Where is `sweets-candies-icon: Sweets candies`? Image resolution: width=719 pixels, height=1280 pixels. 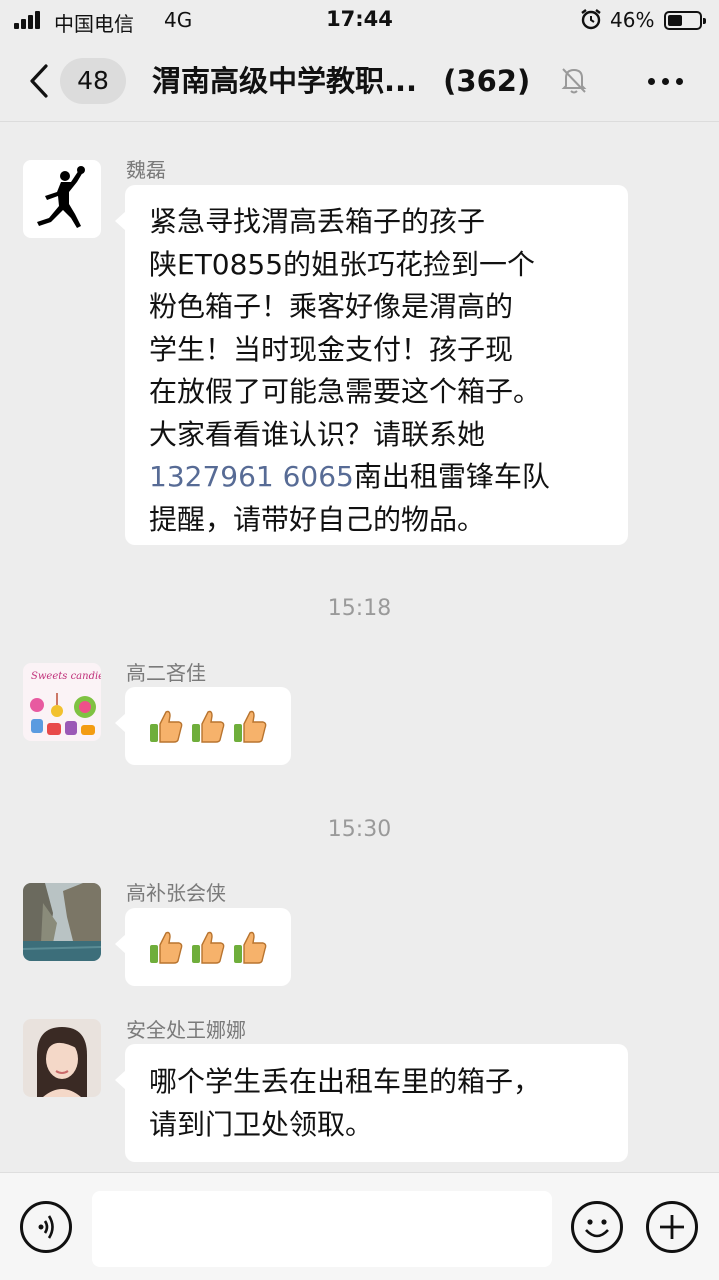
sweets-candies-icon: Sweets candies is located at coordinates (65, 703).